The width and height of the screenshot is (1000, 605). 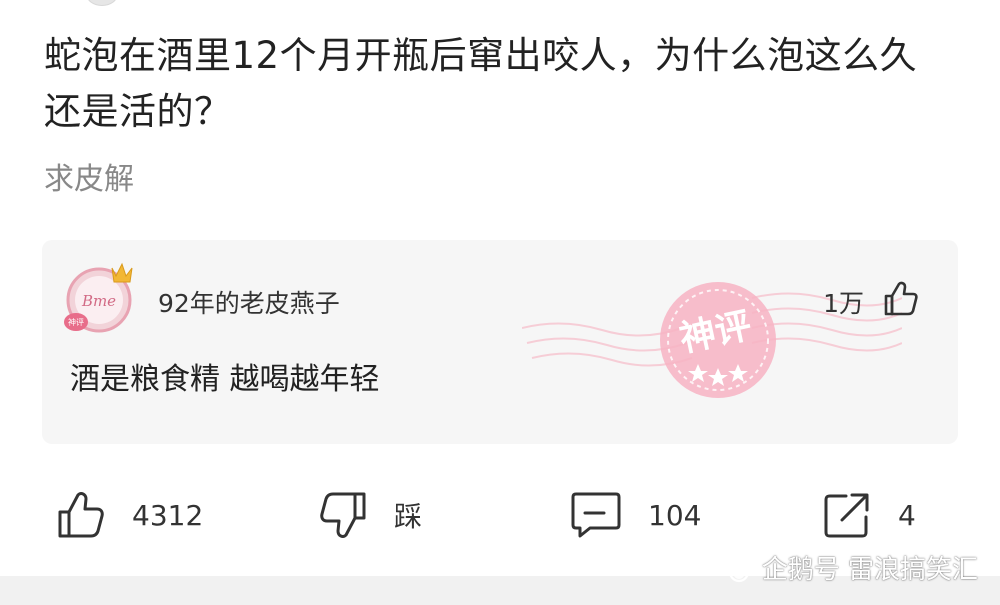 What do you see at coordinates (102, 3) in the screenshot?
I see `author-avatar-edge` at bounding box center [102, 3].